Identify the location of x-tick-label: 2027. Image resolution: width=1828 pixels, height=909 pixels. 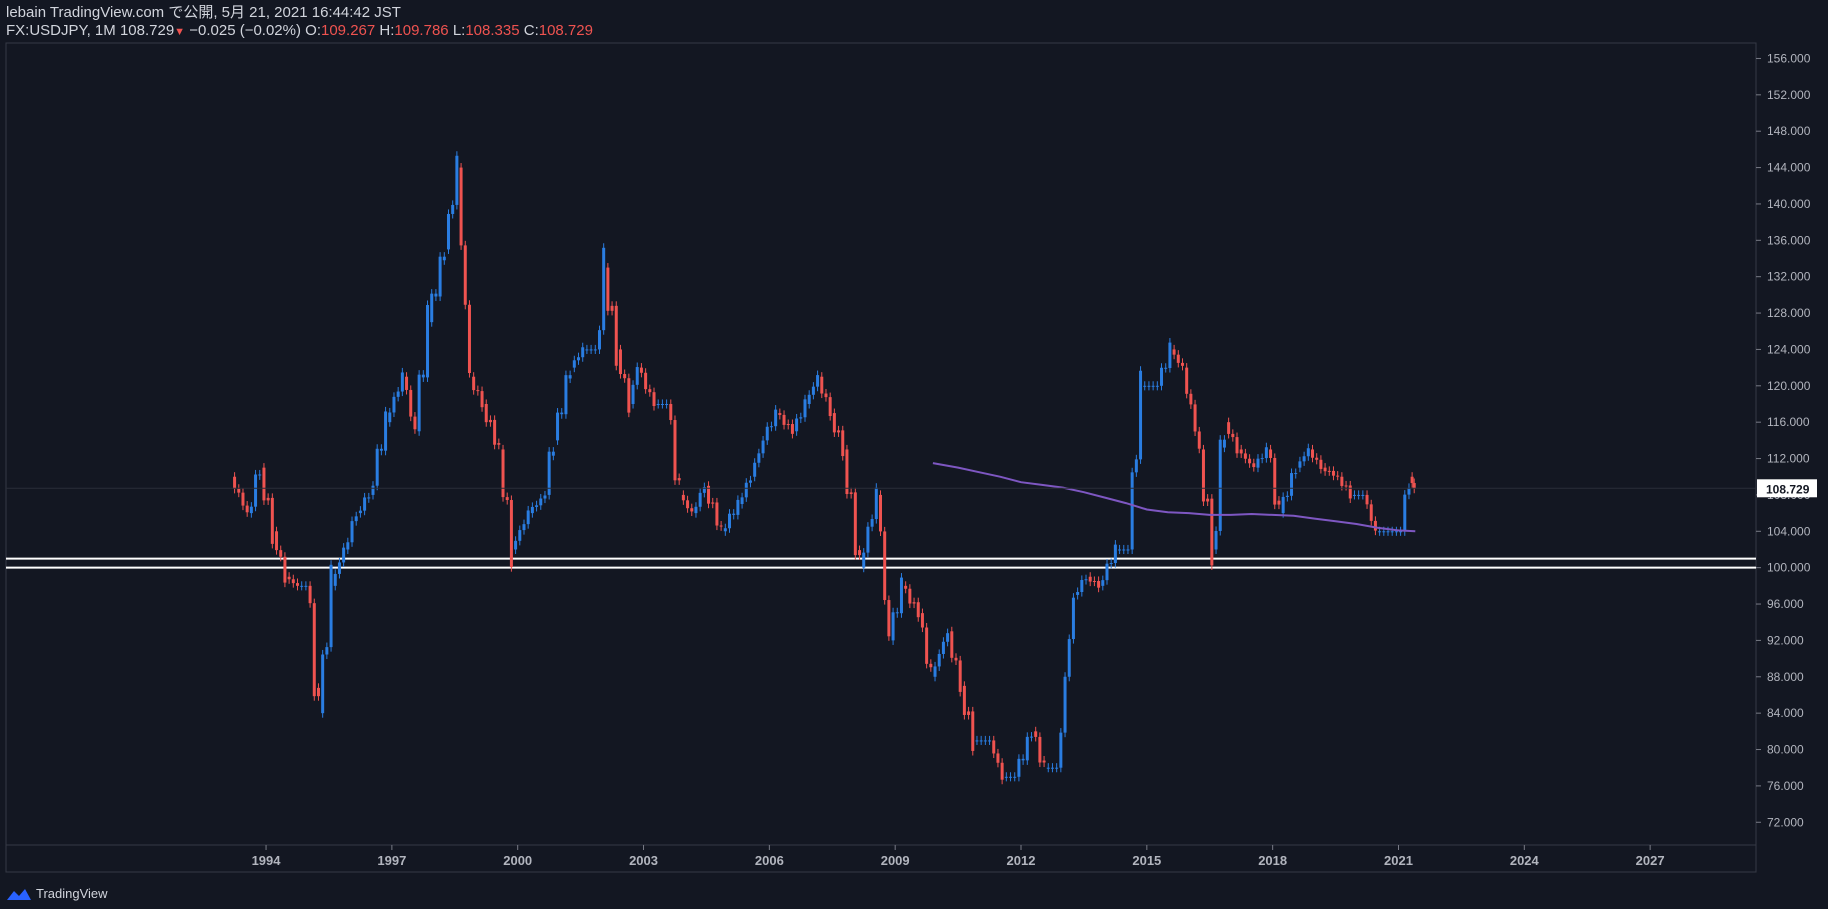
(1650, 860).